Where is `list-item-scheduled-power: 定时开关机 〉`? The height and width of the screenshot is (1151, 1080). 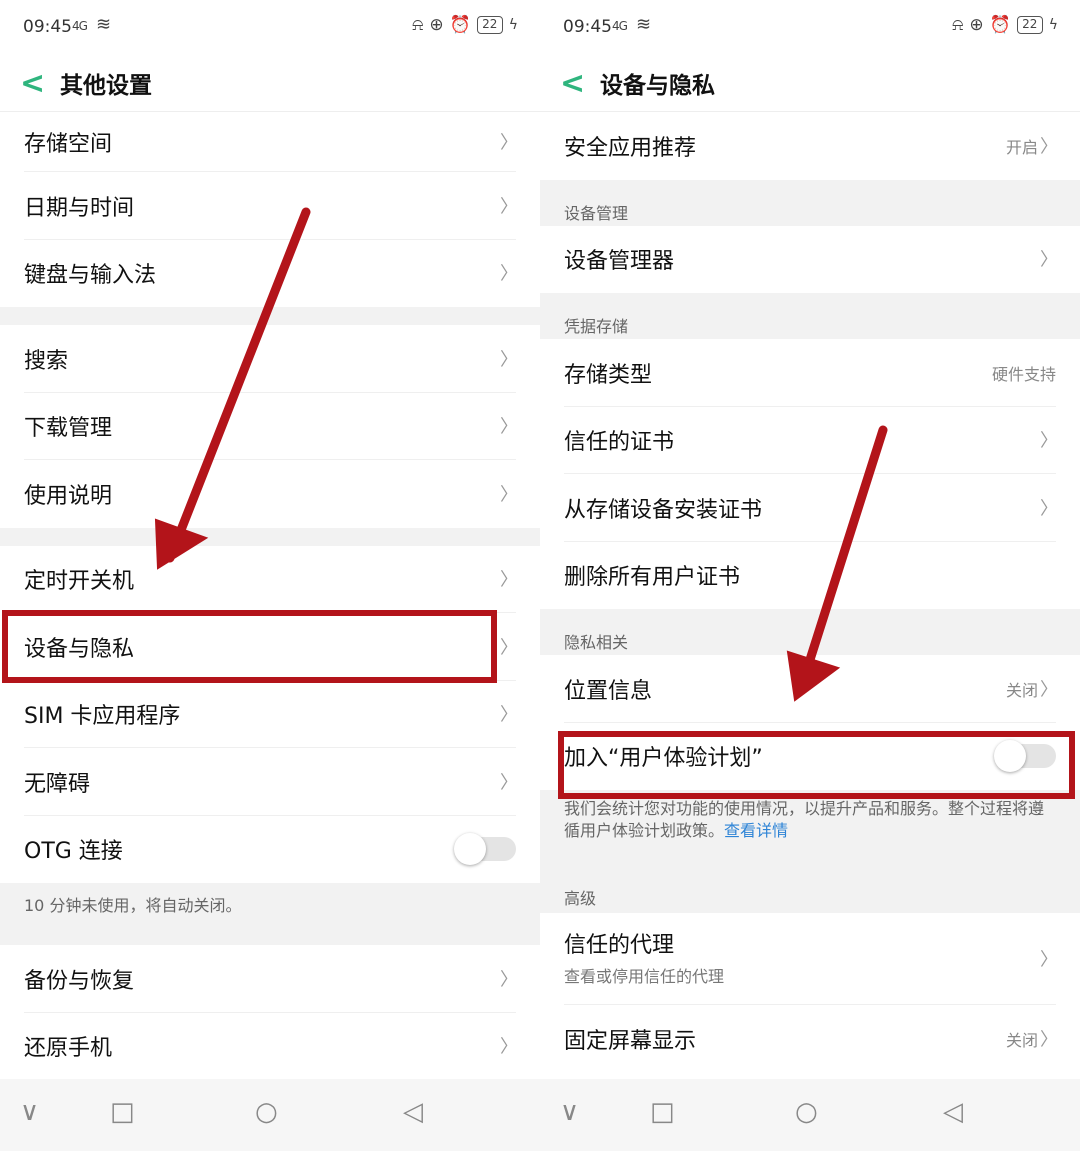
list-item-scheduled-power: 定时开关机 〉 is located at coordinates (270, 579).